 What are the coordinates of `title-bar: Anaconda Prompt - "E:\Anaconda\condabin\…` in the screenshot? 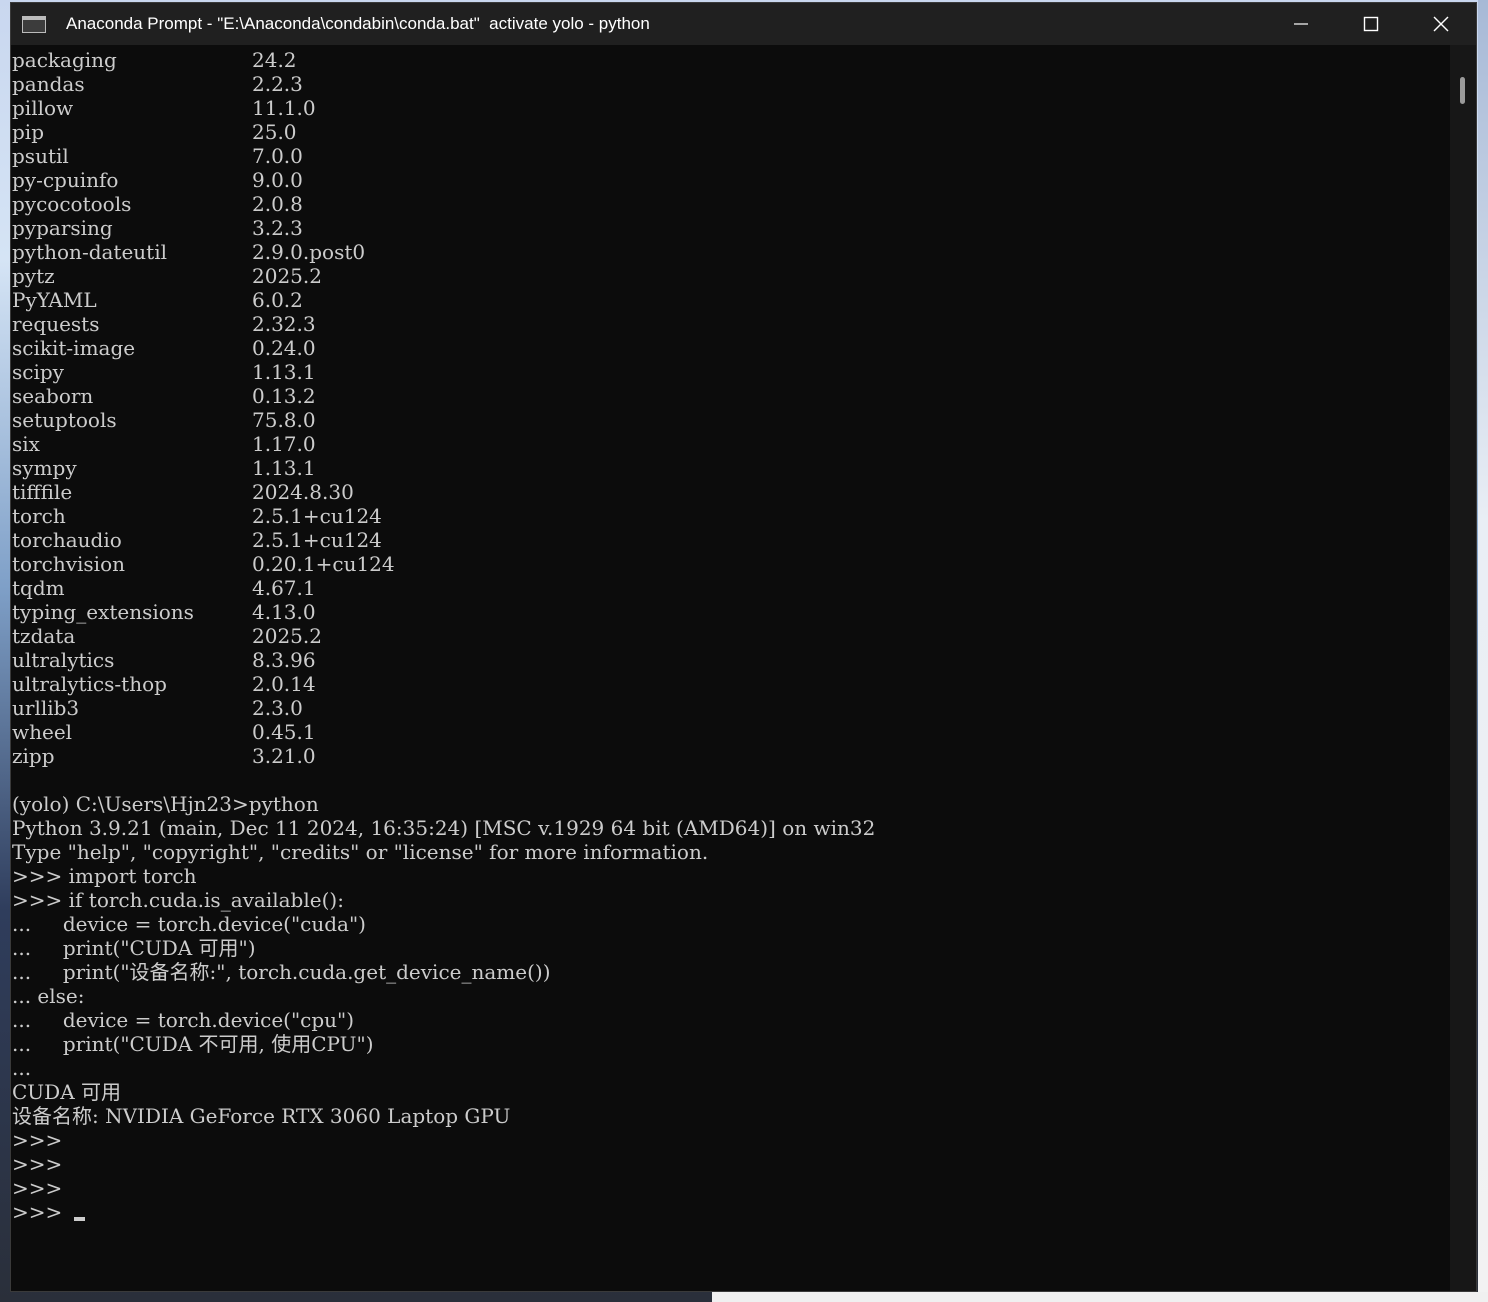 It's located at (743, 24).